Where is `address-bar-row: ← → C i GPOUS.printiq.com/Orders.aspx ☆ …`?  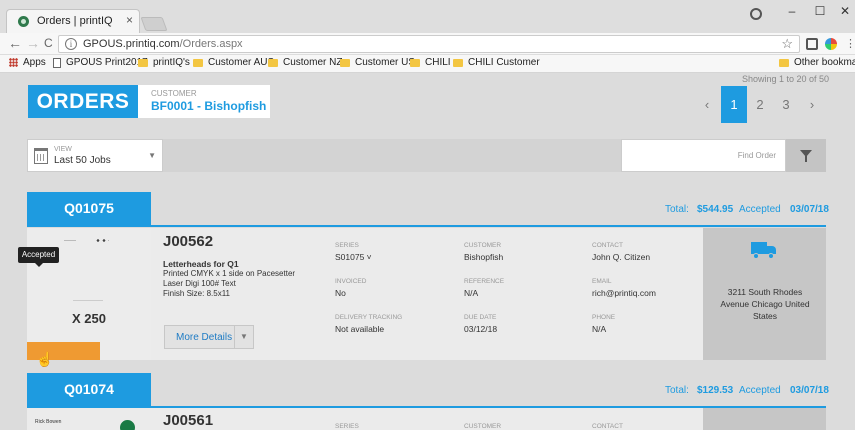 address-bar-row: ← → C i GPOUS.printiq.com/Orders.aspx ☆ … is located at coordinates (427, 44).